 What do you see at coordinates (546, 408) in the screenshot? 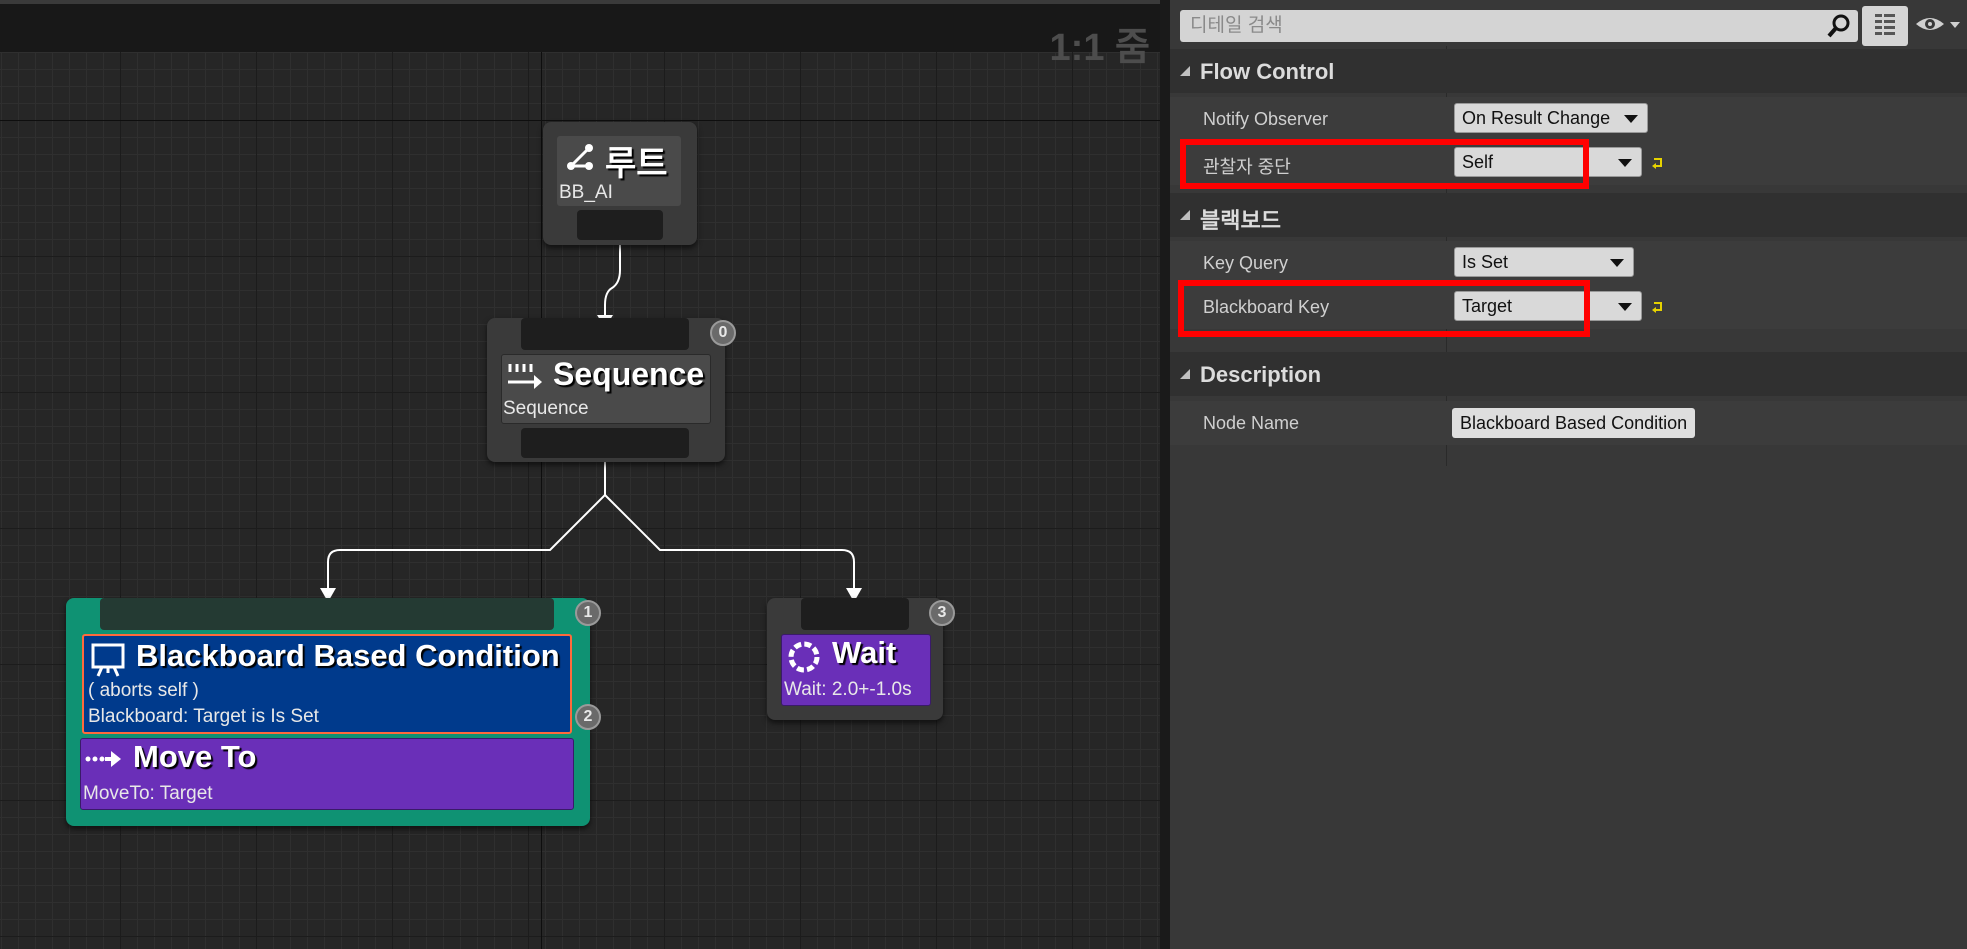
I see `sequence-subtitle: Sequence` at bounding box center [546, 408].